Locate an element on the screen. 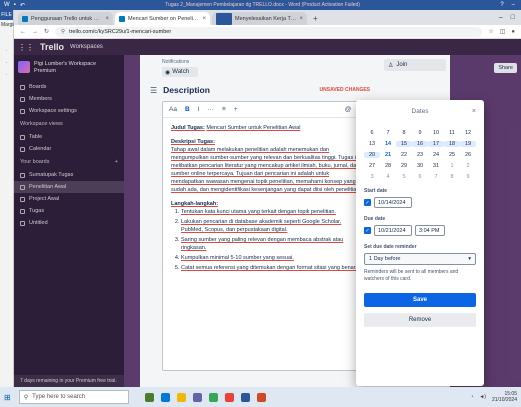  help-icon: ? is located at coordinates (501, 5).